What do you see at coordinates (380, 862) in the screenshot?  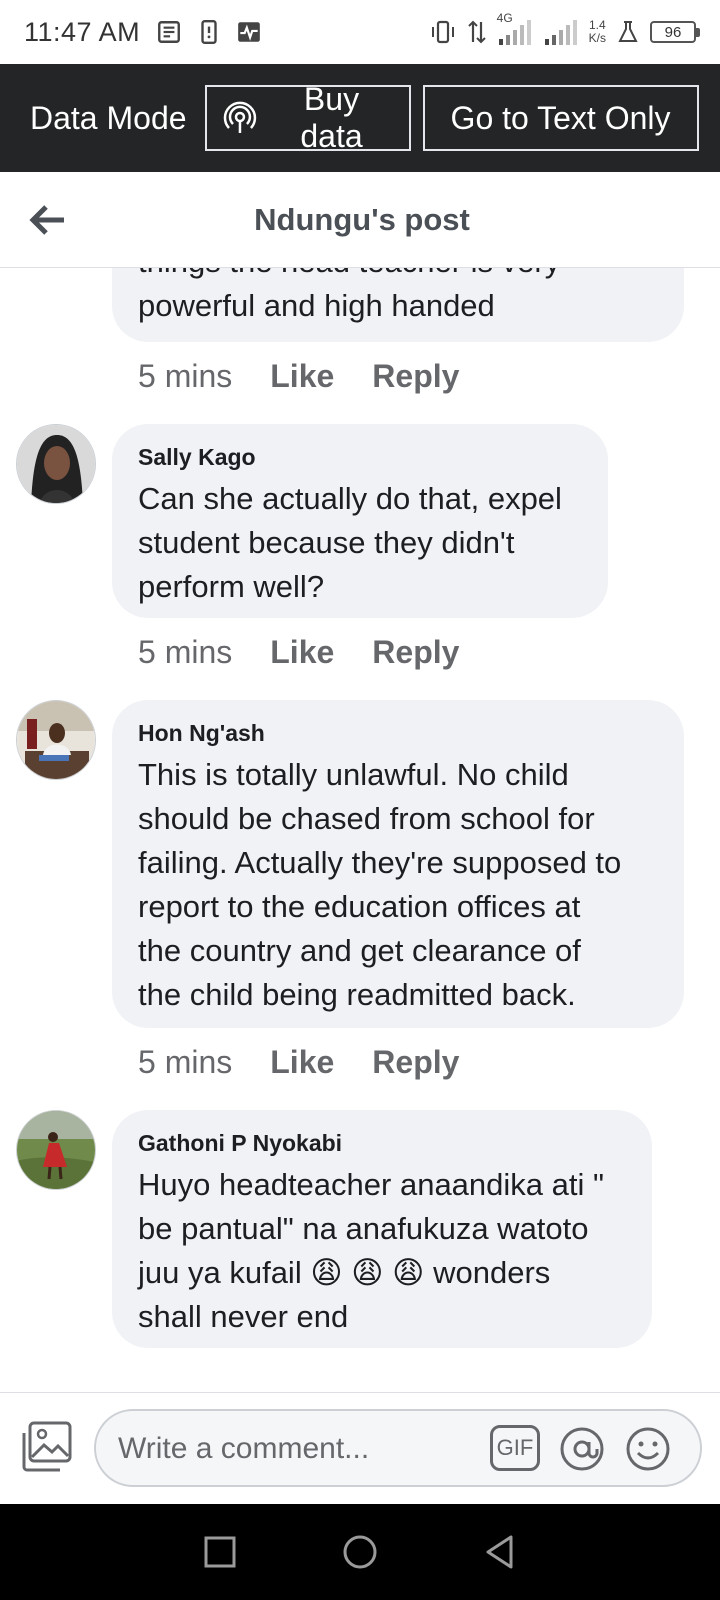 I see `comment-text: failing. Actually they're supposed to` at bounding box center [380, 862].